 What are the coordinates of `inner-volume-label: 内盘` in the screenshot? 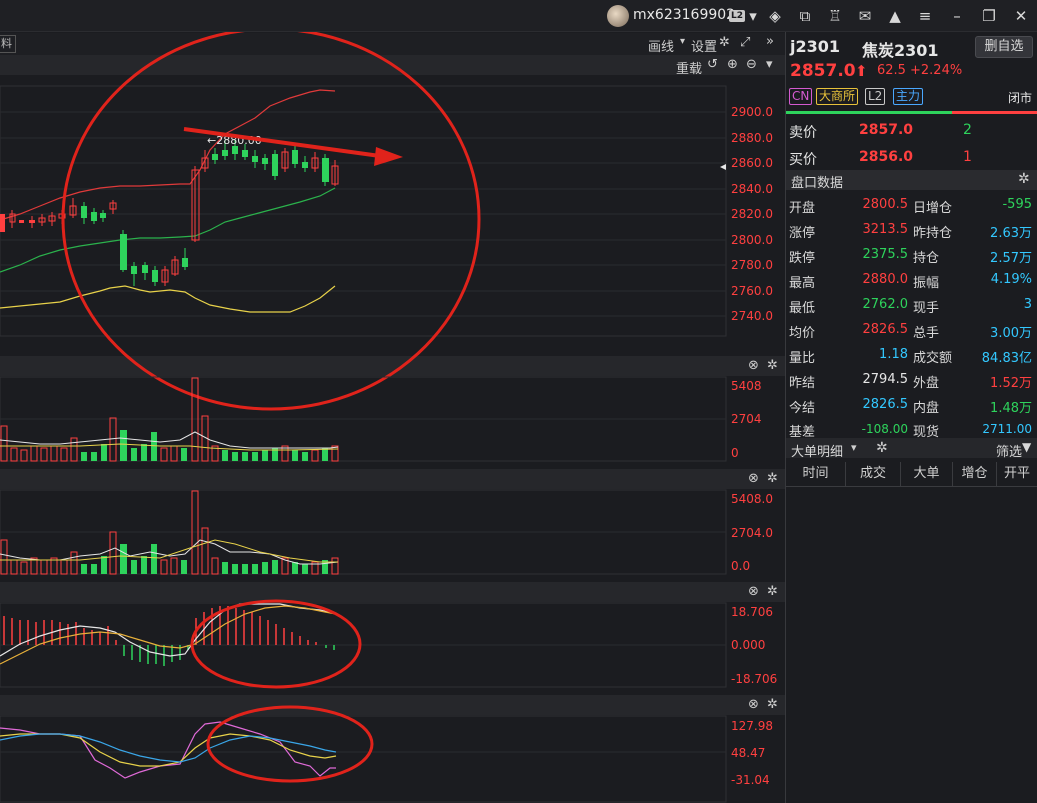 It's located at (926, 408).